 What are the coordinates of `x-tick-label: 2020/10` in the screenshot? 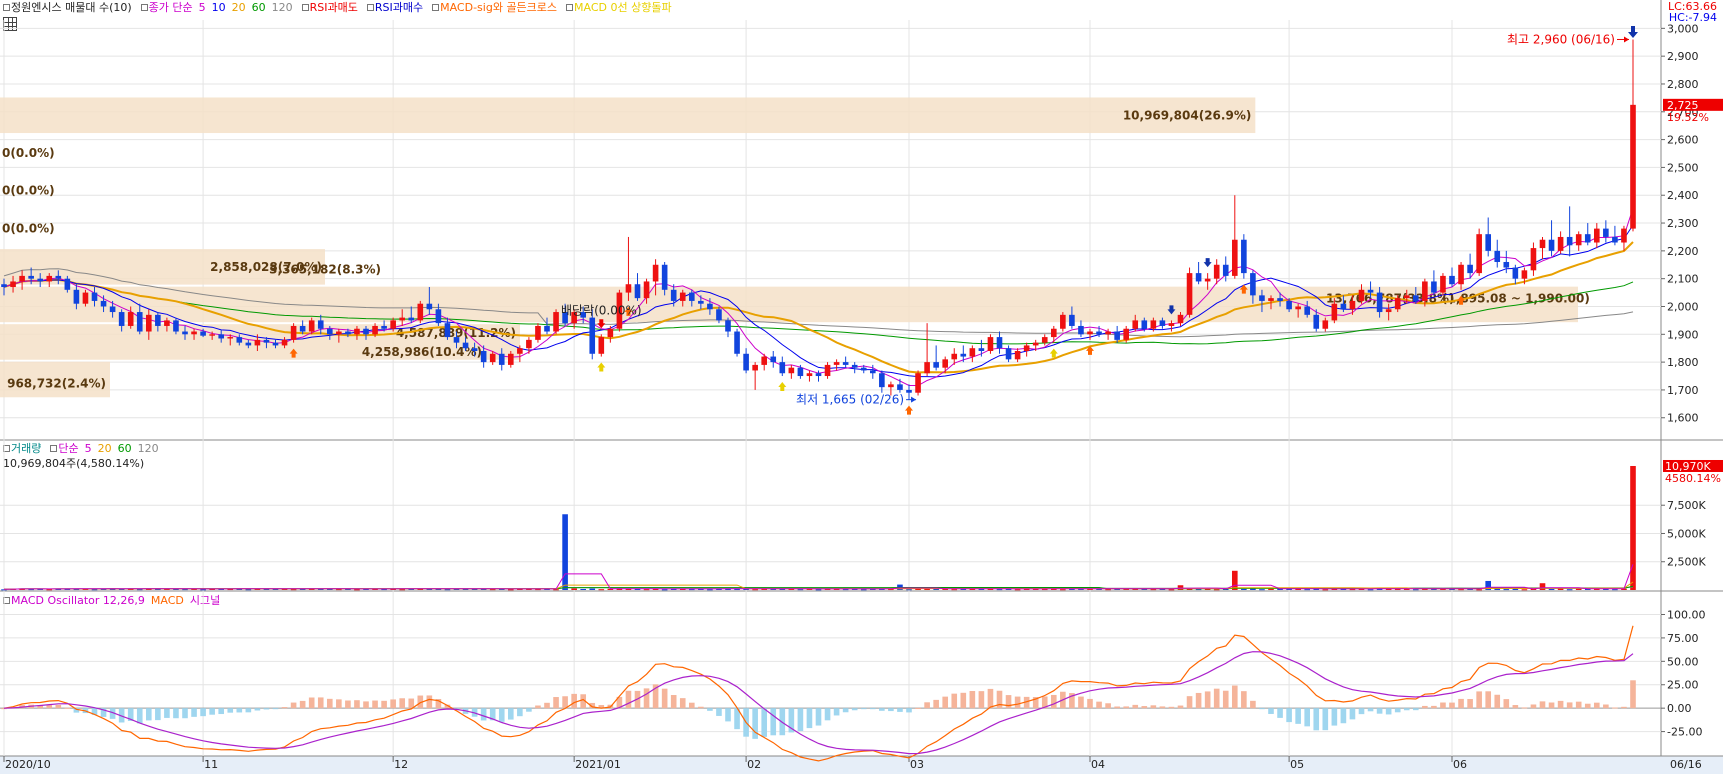 It's located at (28, 764).